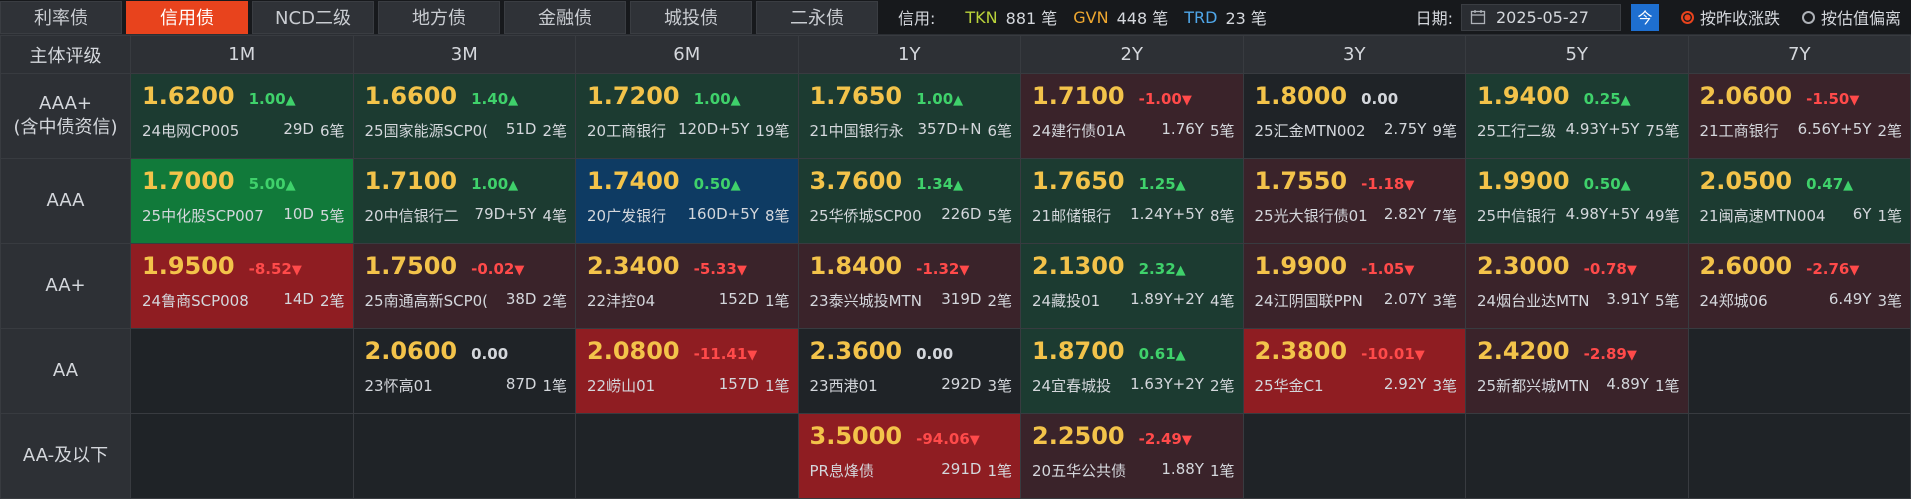  What do you see at coordinates (187, 17) in the screenshot?
I see `tab-1: 信用债` at bounding box center [187, 17].